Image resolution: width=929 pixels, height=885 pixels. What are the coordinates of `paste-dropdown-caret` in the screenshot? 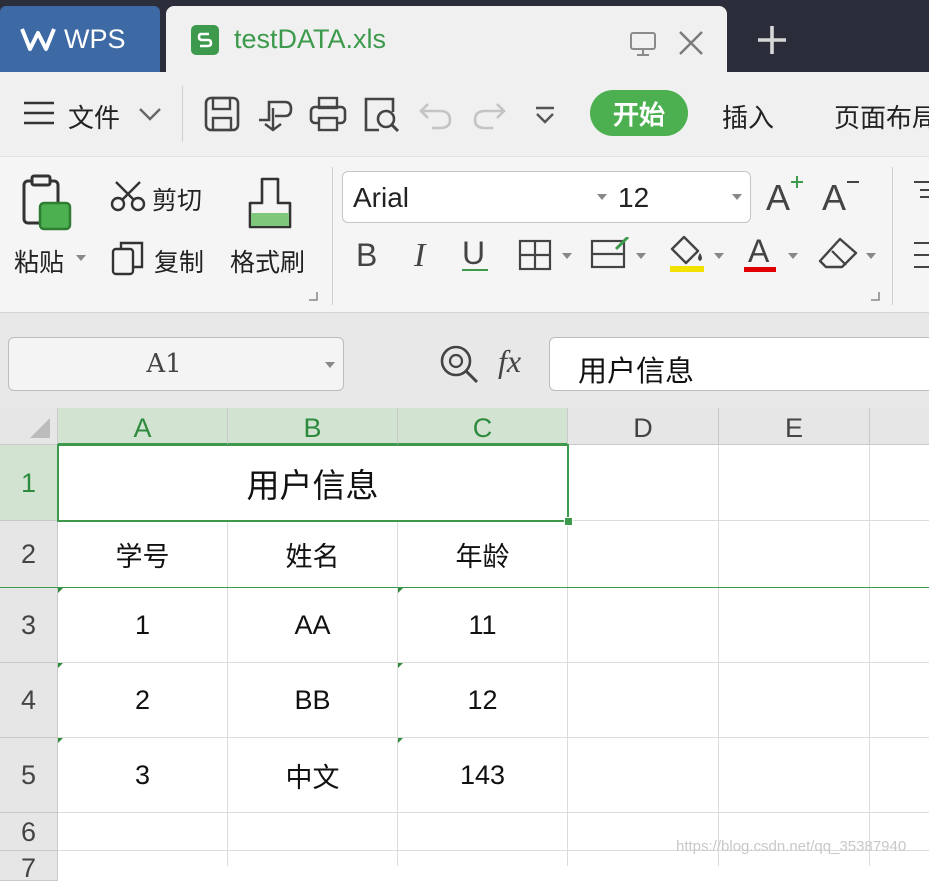 It's located at (81, 258).